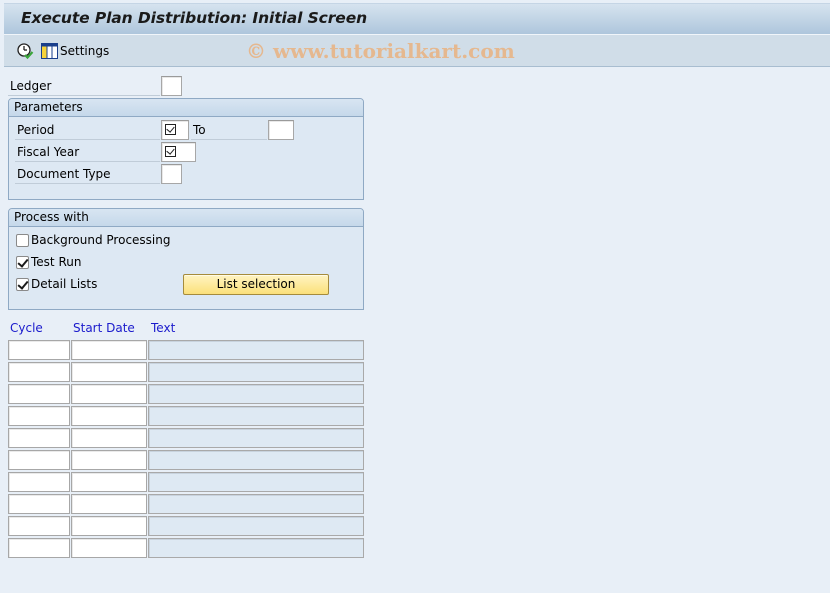 The image size is (830, 593). What do you see at coordinates (64, 174) in the screenshot?
I see `document-type-label: Document Type` at bounding box center [64, 174].